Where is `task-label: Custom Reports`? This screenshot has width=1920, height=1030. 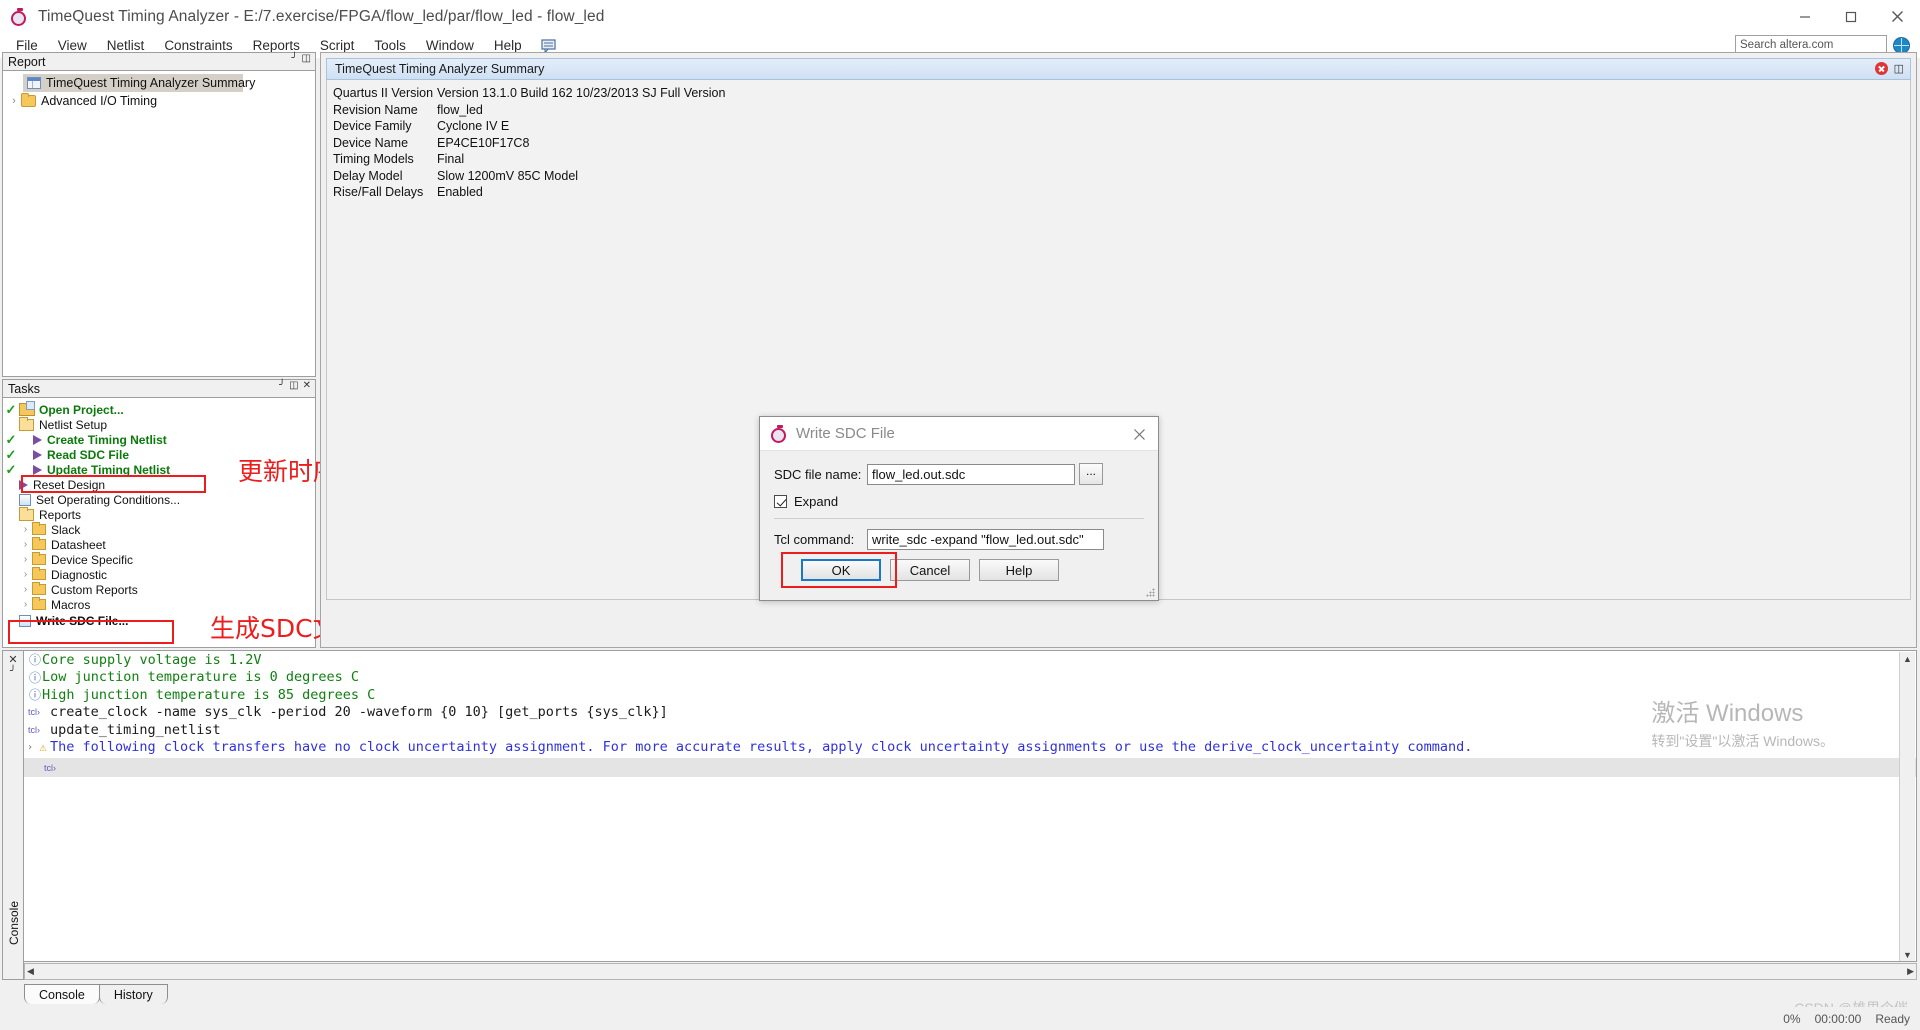
task-label: Custom Reports is located at coordinates (94, 589).